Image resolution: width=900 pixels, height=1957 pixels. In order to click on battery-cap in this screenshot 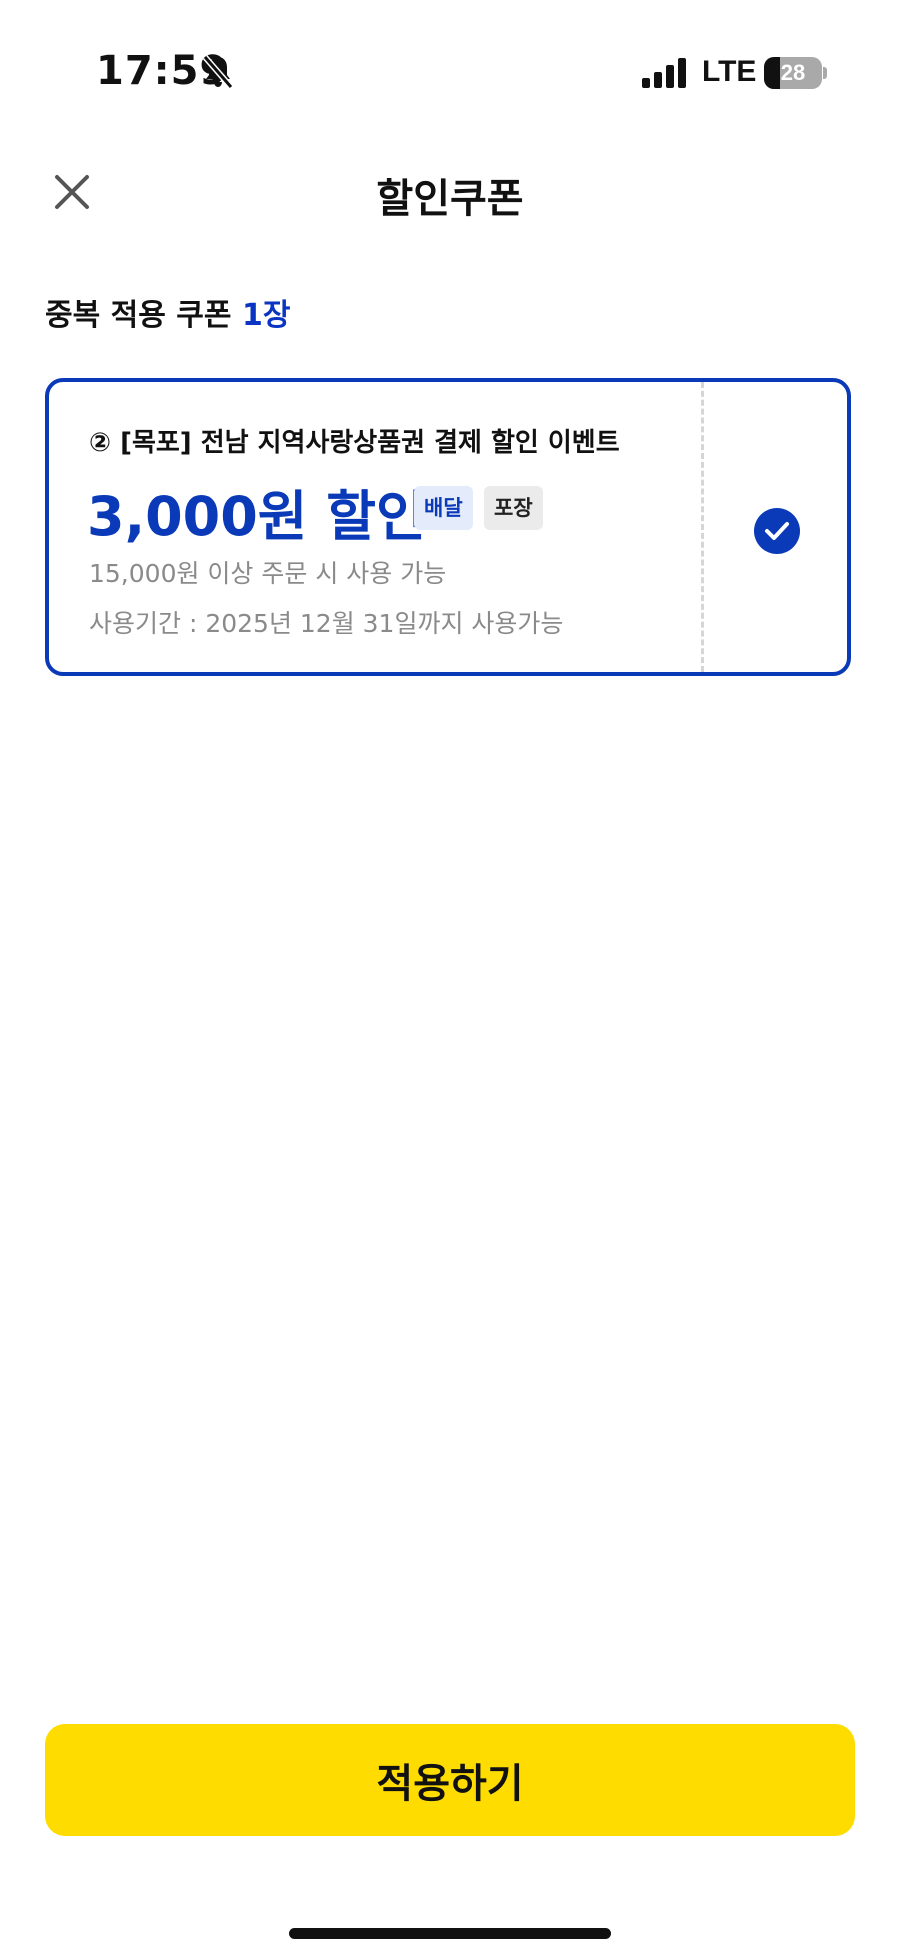, I will do `click(825, 73)`.